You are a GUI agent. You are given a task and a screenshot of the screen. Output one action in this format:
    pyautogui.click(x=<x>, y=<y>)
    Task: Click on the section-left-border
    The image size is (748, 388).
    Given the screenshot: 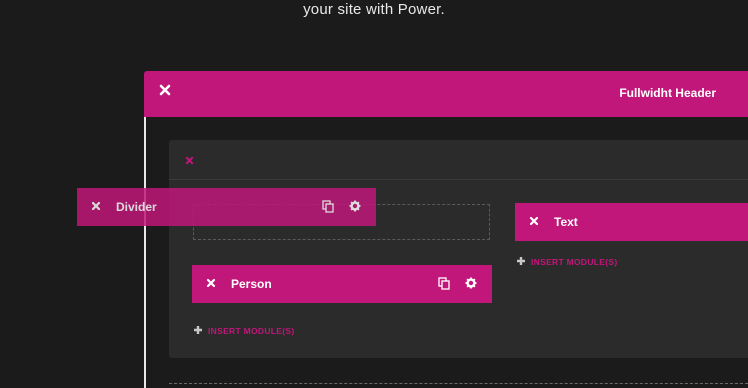 What is the action you would take?
    pyautogui.click(x=145, y=252)
    